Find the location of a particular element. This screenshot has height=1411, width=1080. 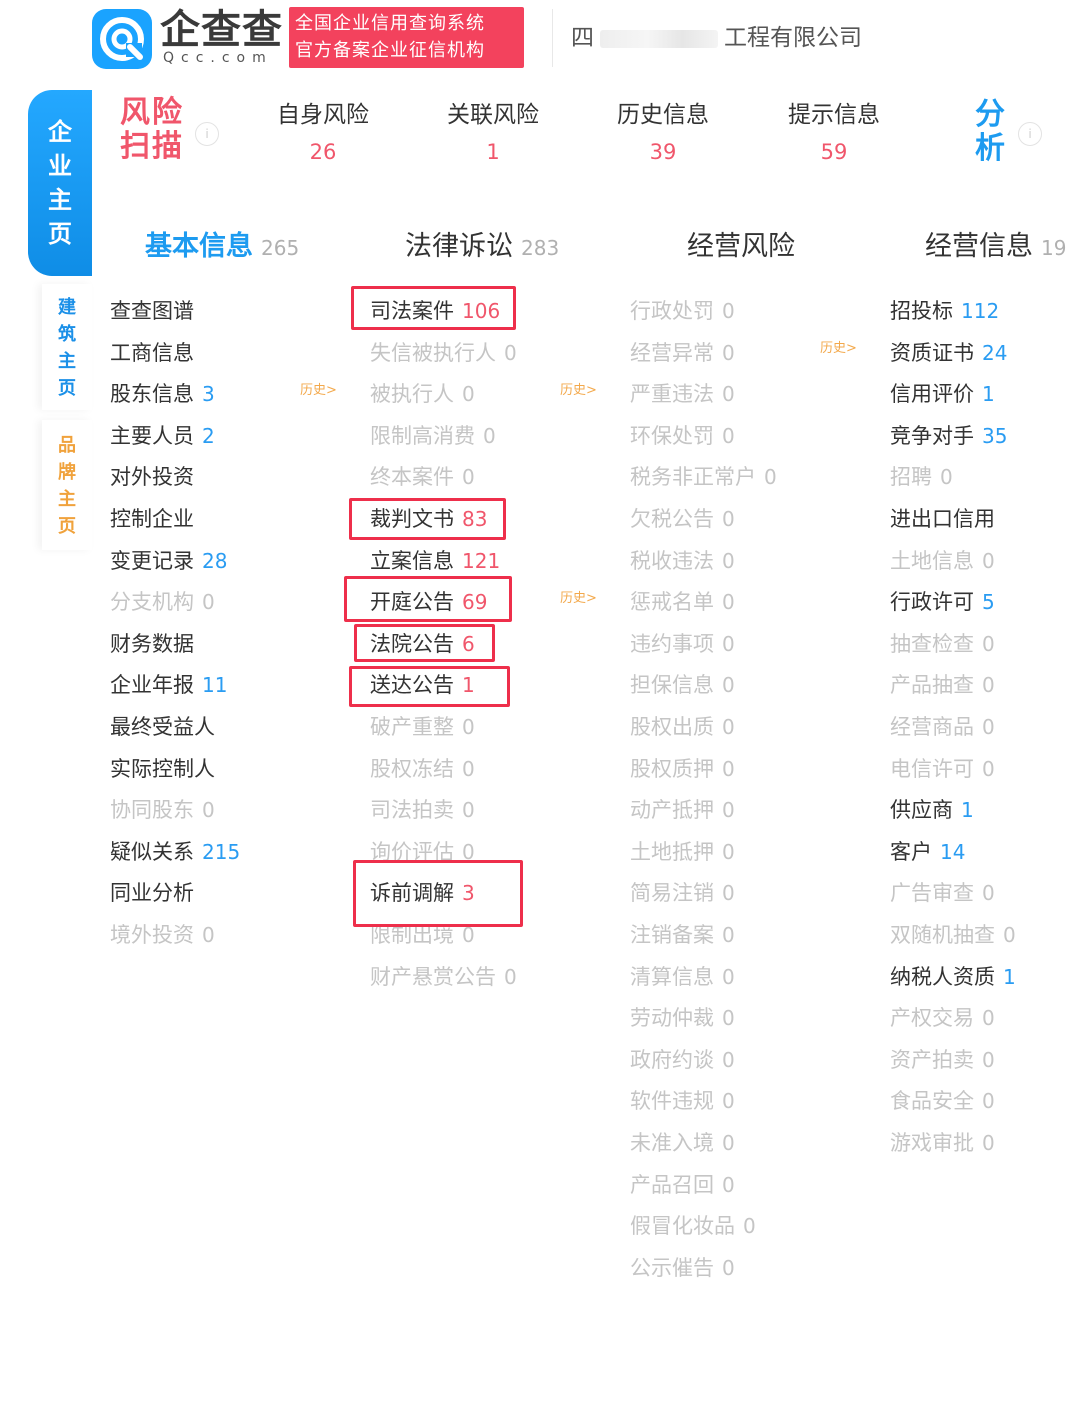

legal-item: 被执行人 0 is located at coordinates (422, 394).